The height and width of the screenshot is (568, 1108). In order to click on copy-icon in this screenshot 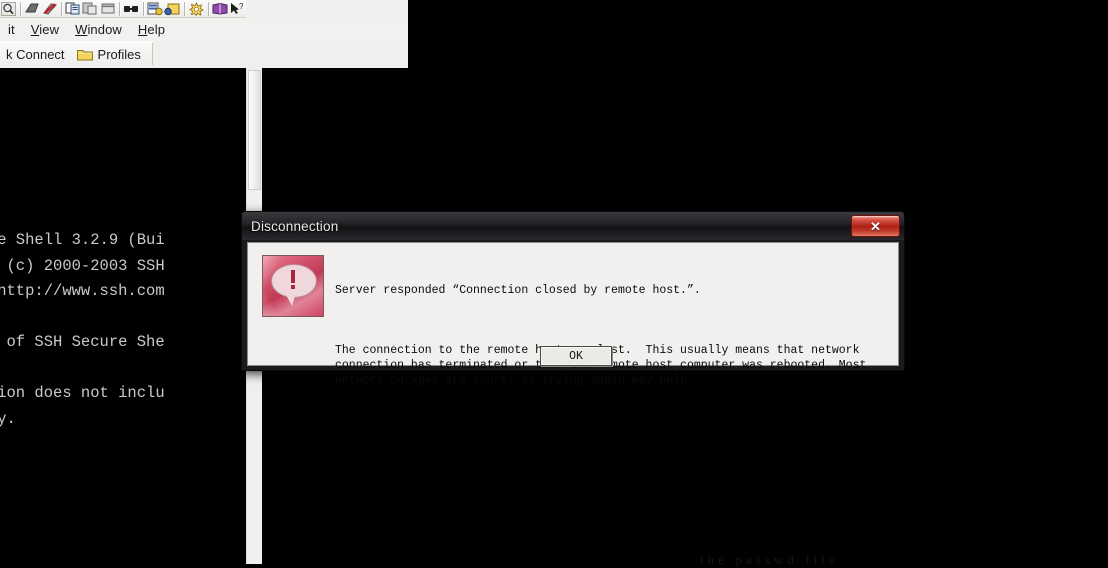, I will do `click(73, 8)`.